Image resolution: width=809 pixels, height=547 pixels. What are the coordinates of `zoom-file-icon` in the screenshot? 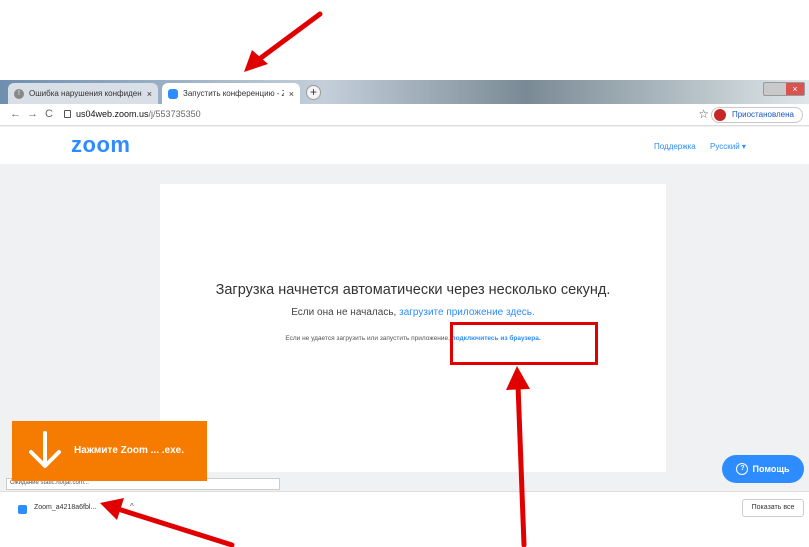 It's located at (22, 509).